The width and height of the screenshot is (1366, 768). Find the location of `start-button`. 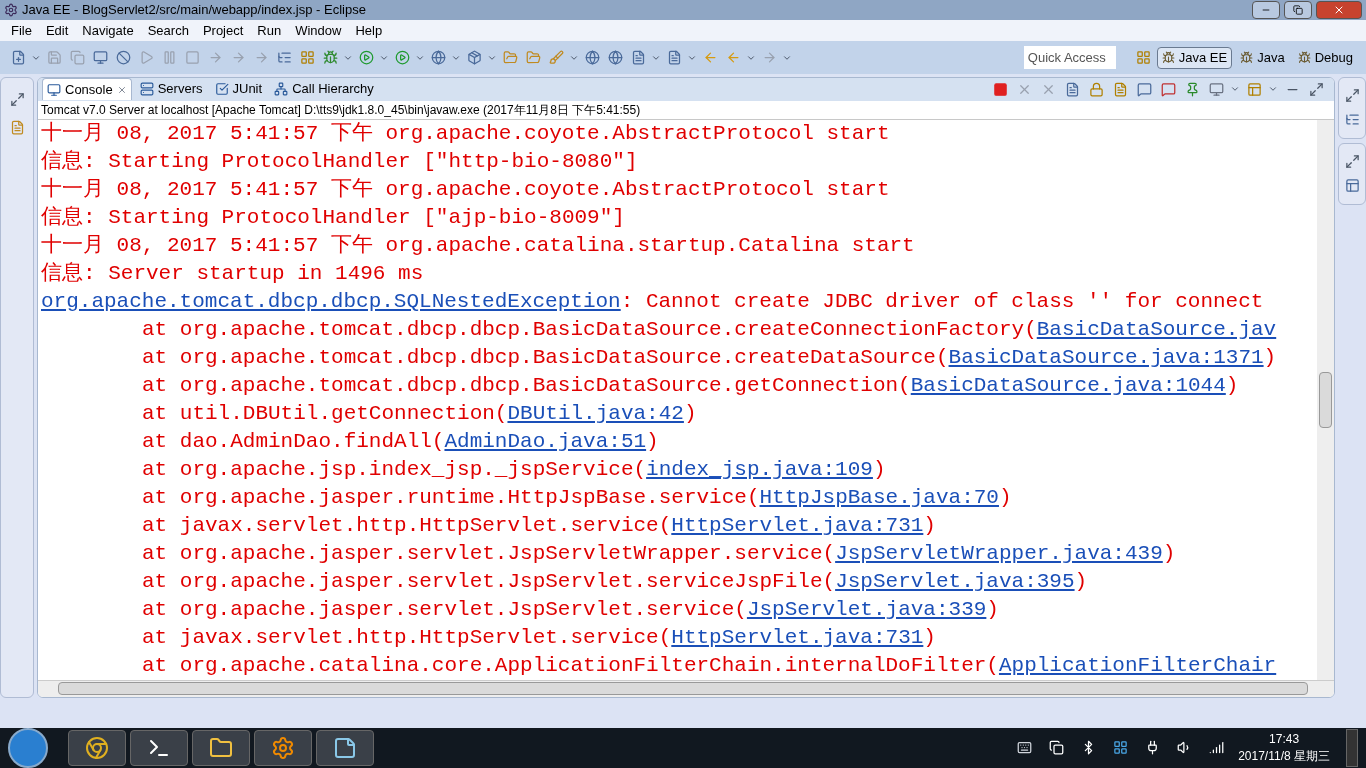

start-button is located at coordinates (28, 747).